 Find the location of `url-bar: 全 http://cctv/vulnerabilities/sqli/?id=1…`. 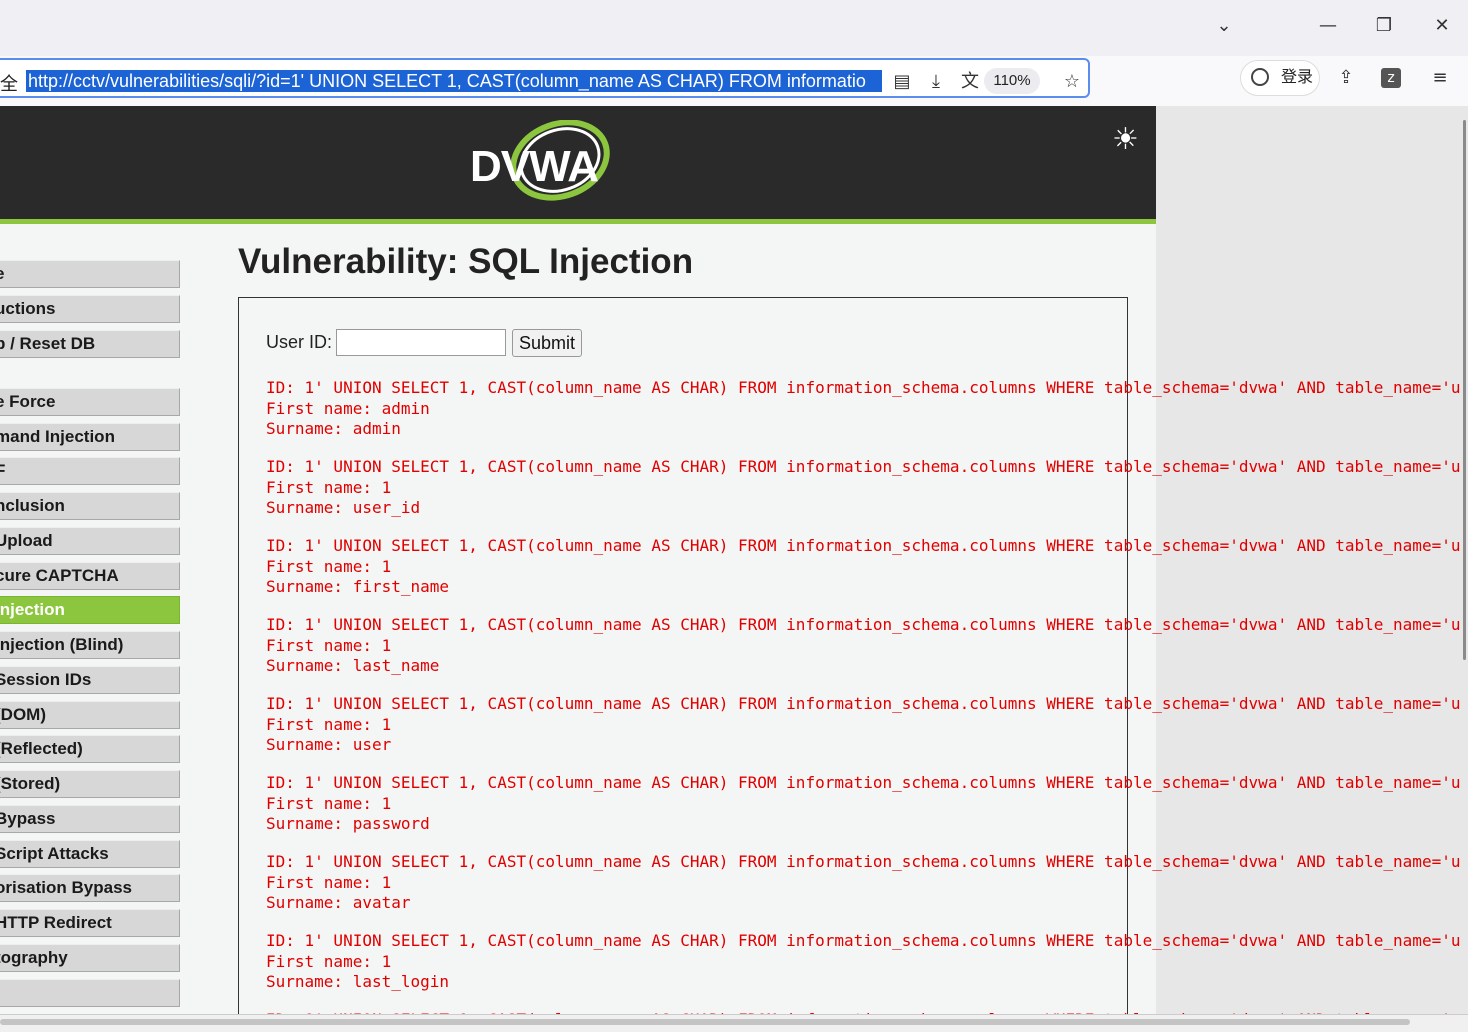

url-bar: 全 http://cctv/vulnerabilities/sqli/?id=1… is located at coordinates (545, 78).